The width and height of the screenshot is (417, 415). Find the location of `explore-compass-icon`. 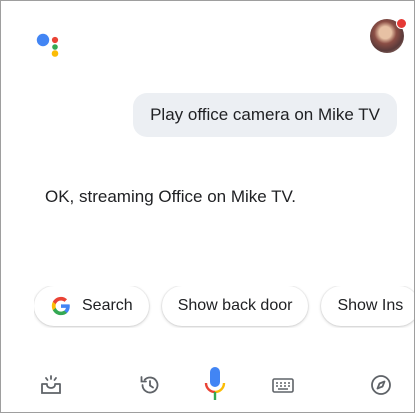

explore-compass-icon is located at coordinates (381, 385).